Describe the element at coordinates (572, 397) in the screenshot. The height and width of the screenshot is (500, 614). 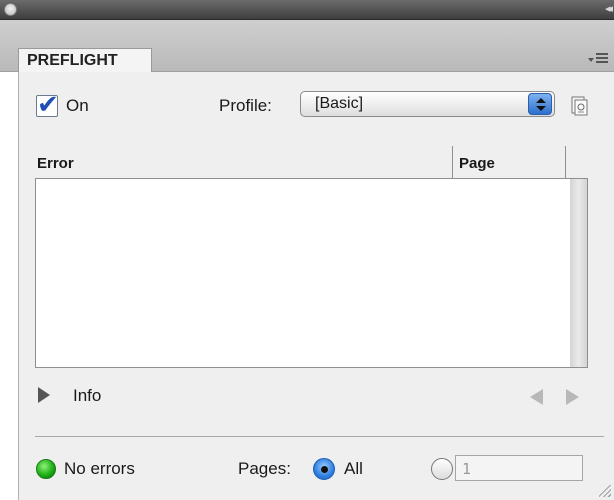
I see `next-error-icon` at that location.